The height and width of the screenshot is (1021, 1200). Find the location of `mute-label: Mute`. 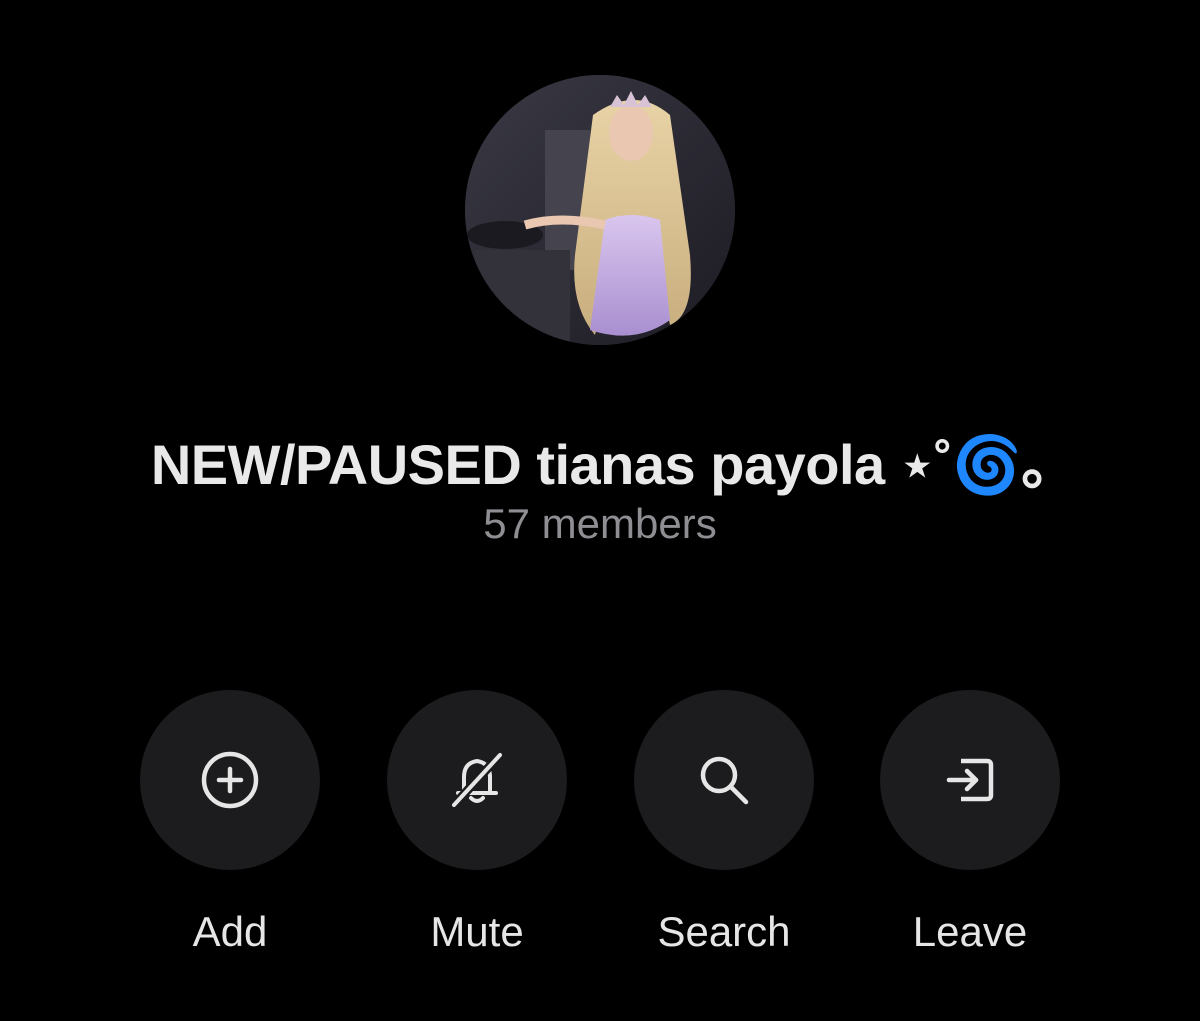

mute-label: Mute is located at coordinates (477, 931).